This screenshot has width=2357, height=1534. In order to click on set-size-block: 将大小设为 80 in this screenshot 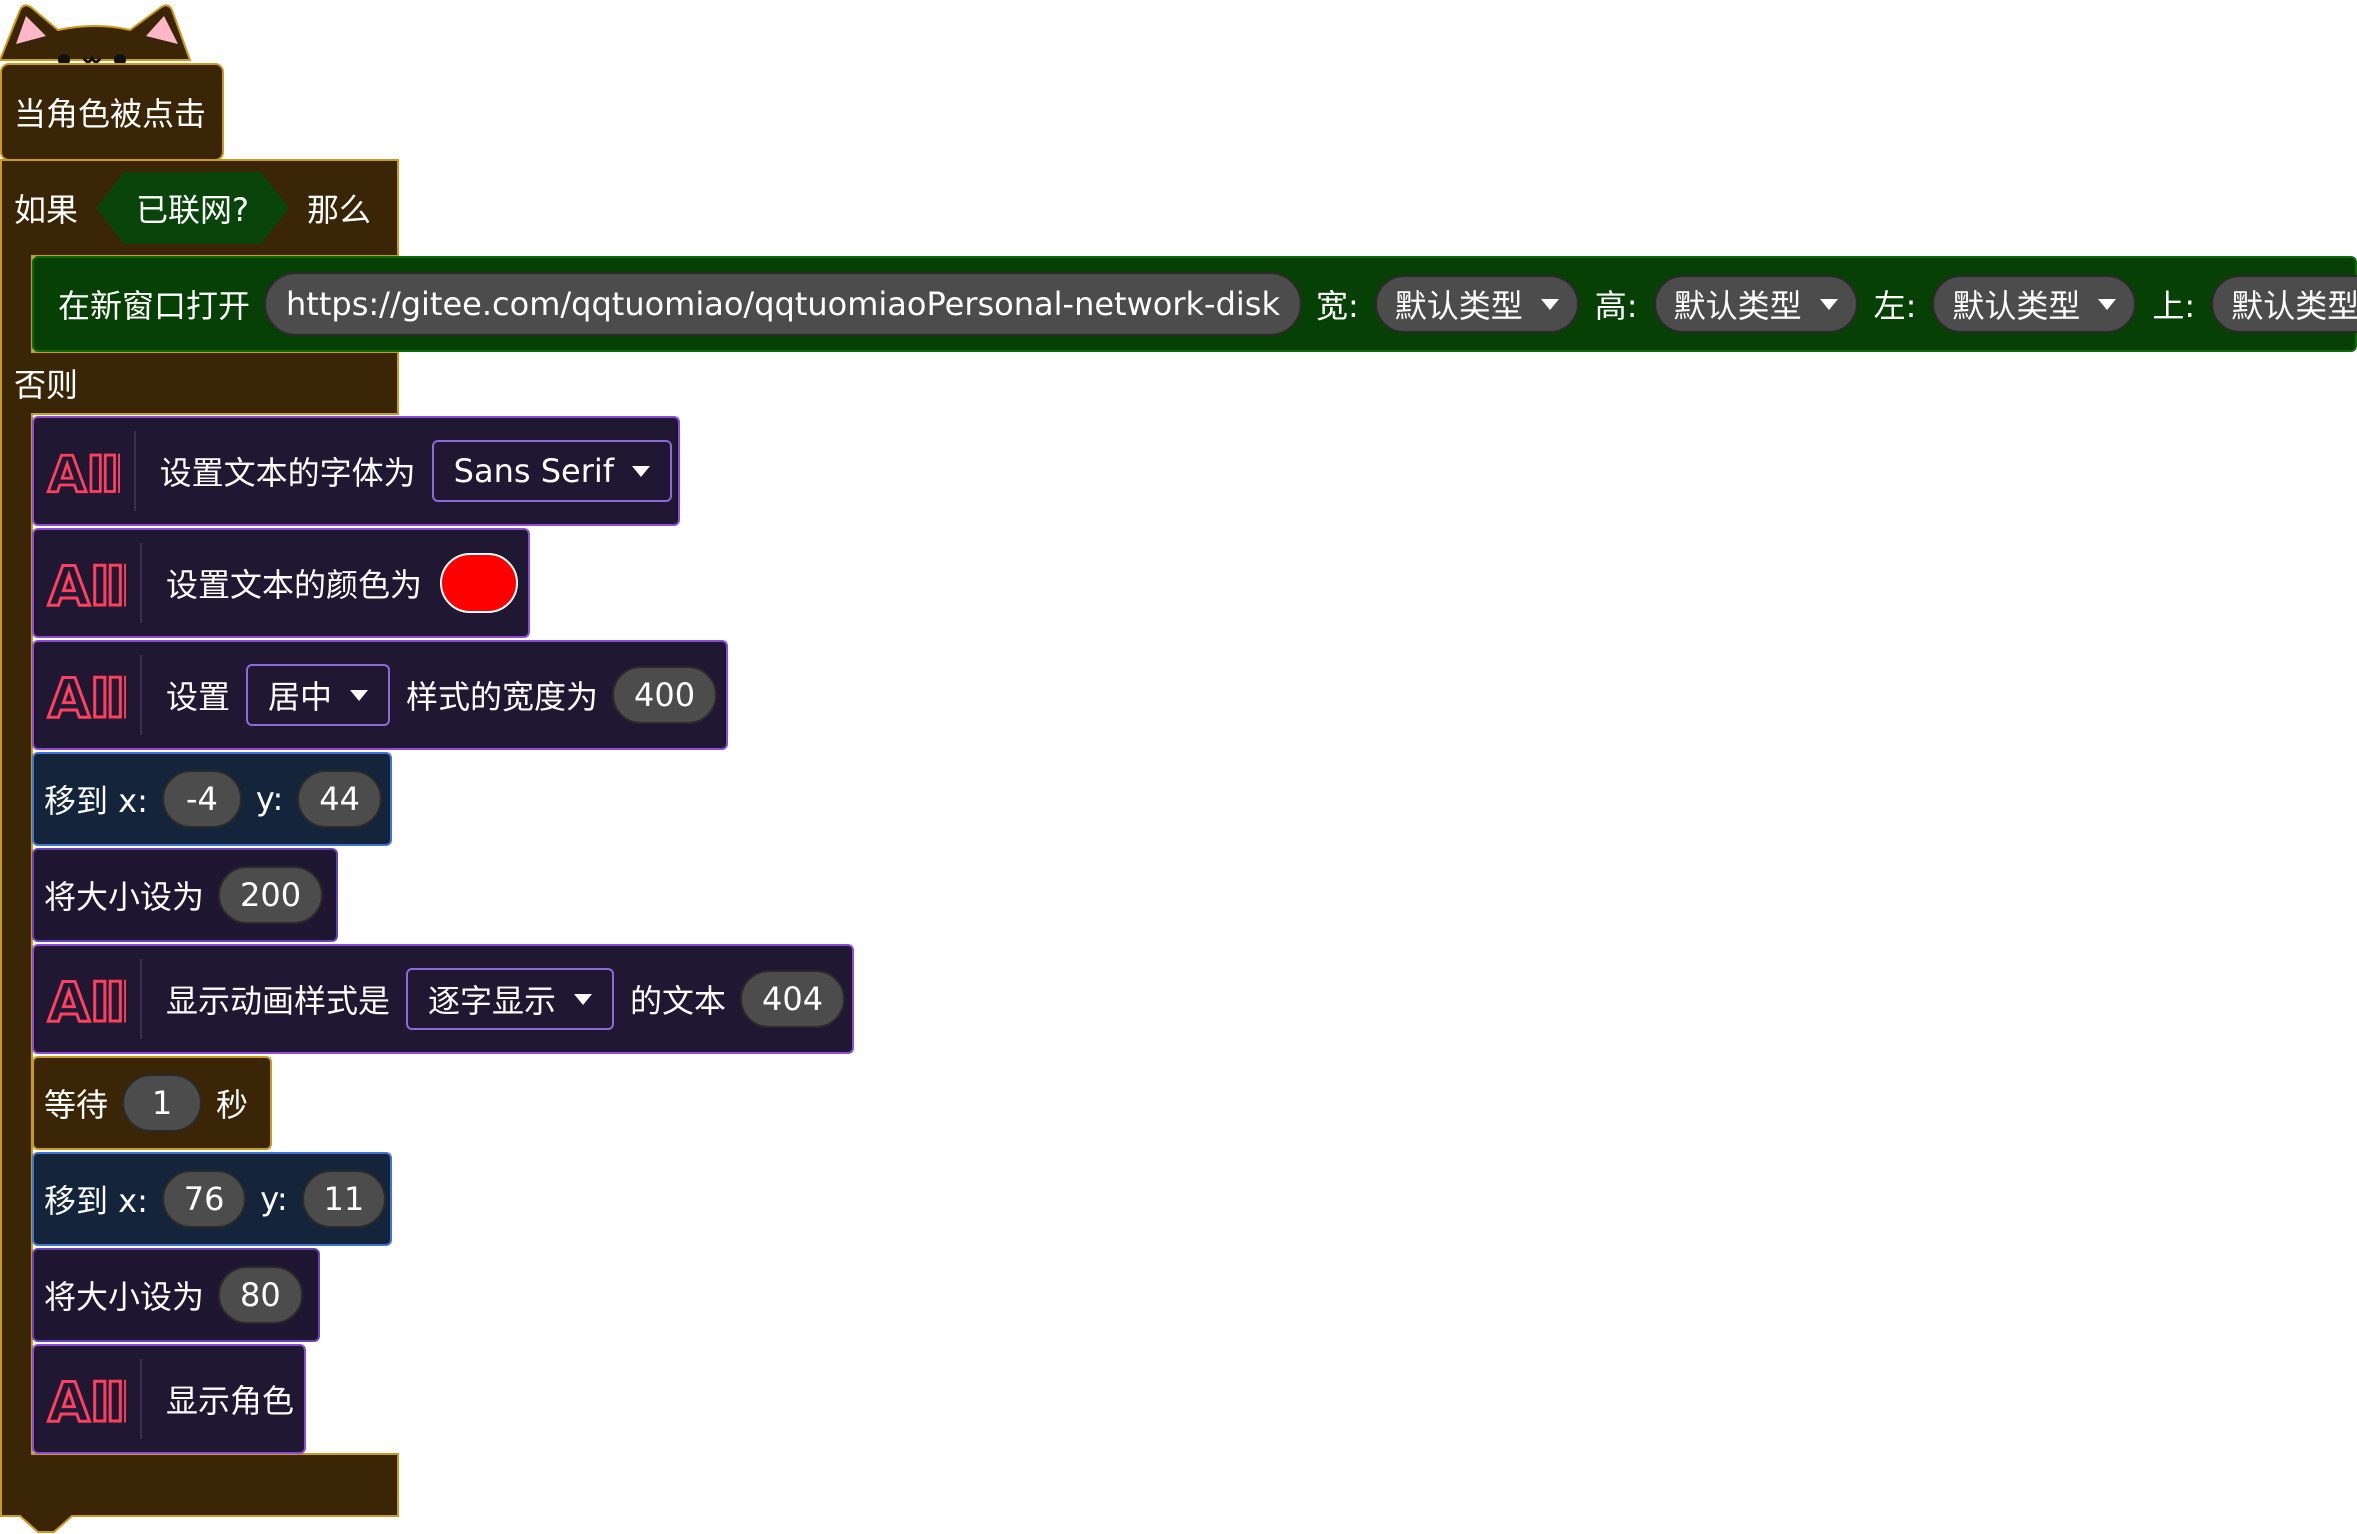, I will do `click(176, 1295)`.